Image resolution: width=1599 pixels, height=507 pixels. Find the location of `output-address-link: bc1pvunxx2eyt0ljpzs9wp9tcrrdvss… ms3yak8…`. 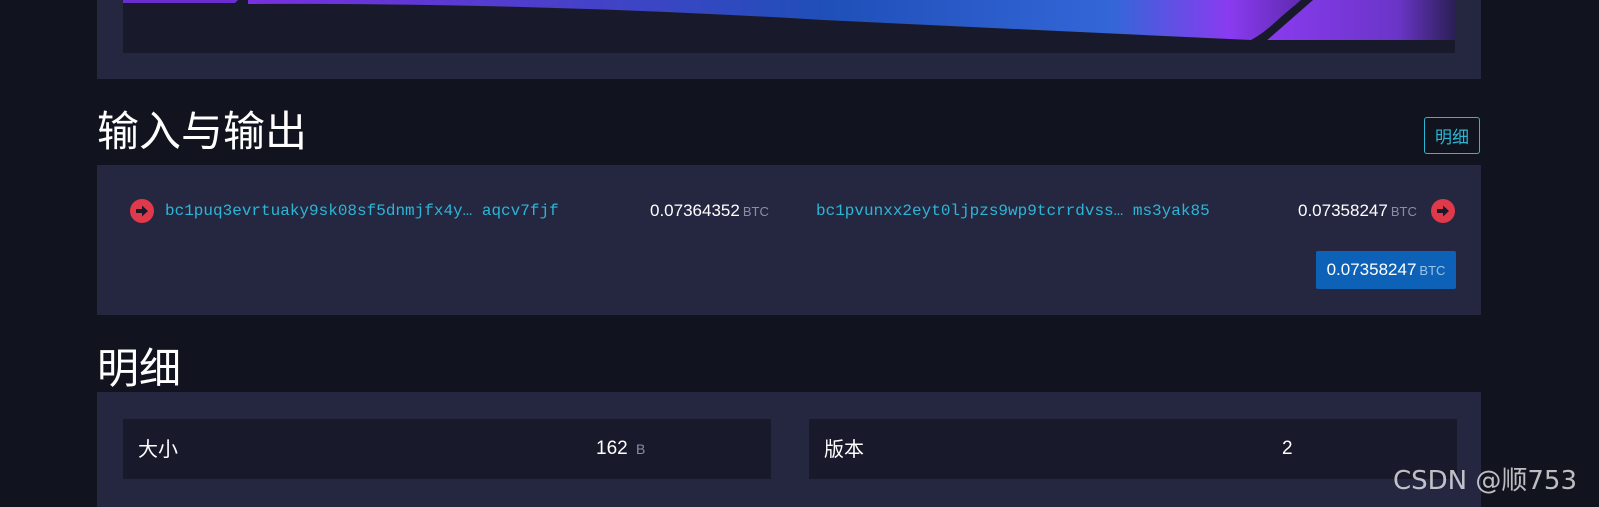

output-address-link: bc1pvunxx2eyt0ljpzs9wp9tcrrdvss… ms3yak8… is located at coordinates (1013, 211).